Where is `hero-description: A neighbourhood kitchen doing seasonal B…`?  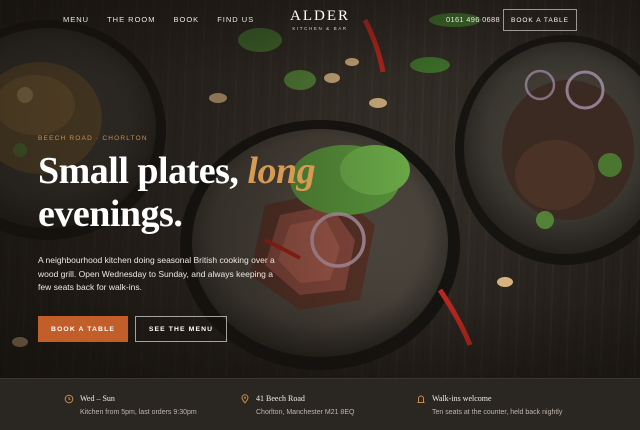 hero-description: A neighbourhood kitchen doing seasonal B… is located at coordinates (156, 273).